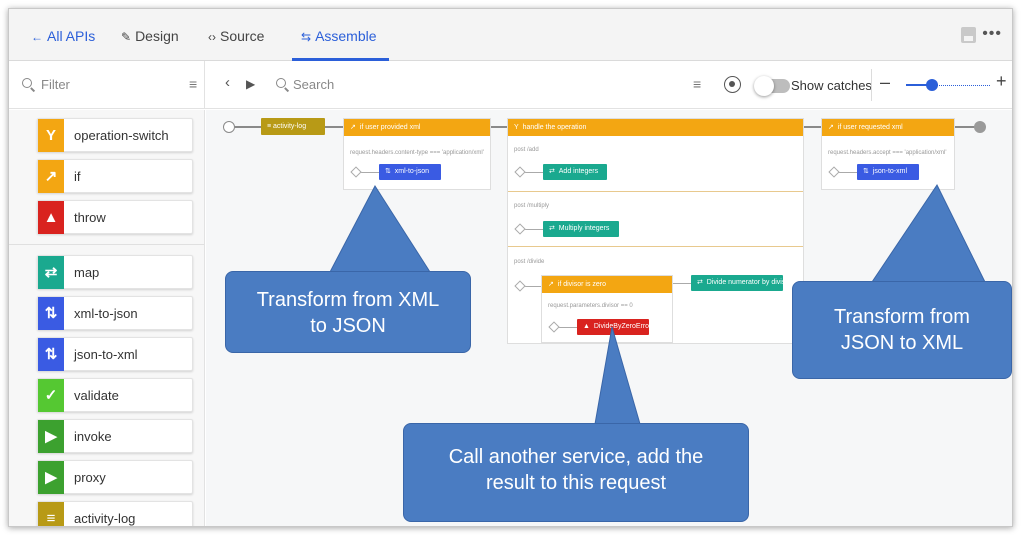  I want to click on code-brackets-icon: ‹›, so click(212, 37).